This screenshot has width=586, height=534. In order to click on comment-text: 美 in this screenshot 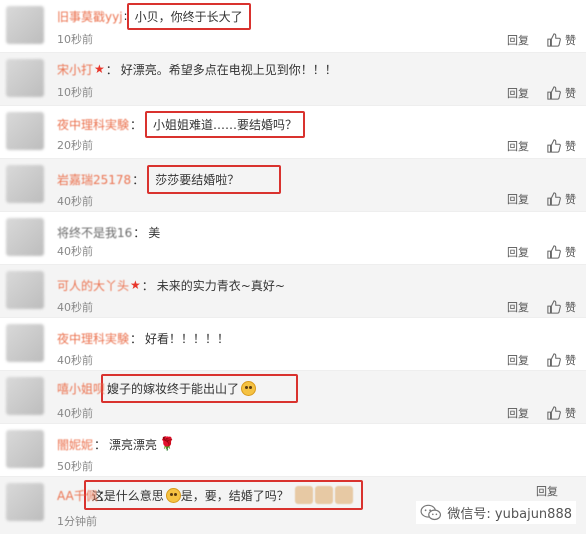, I will do `click(154, 232)`.